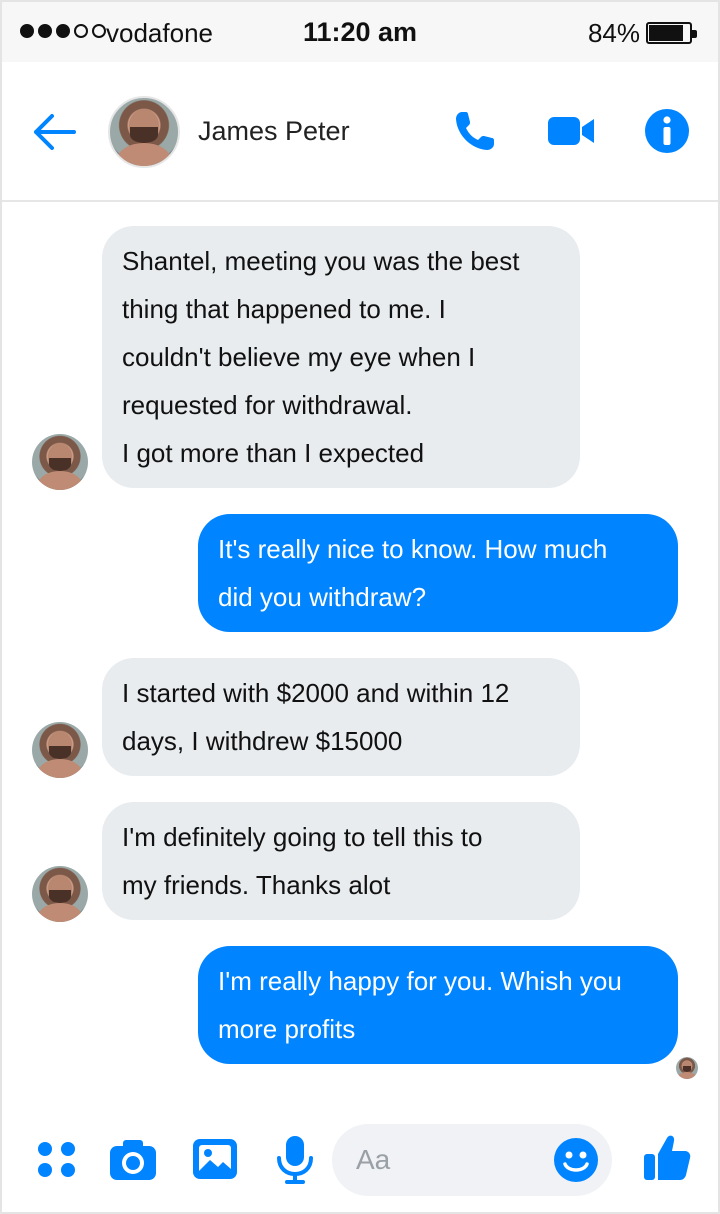 The width and height of the screenshot is (720, 1214). Describe the element at coordinates (215, 1159) in the screenshot. I see `gallery-icon` at that location.